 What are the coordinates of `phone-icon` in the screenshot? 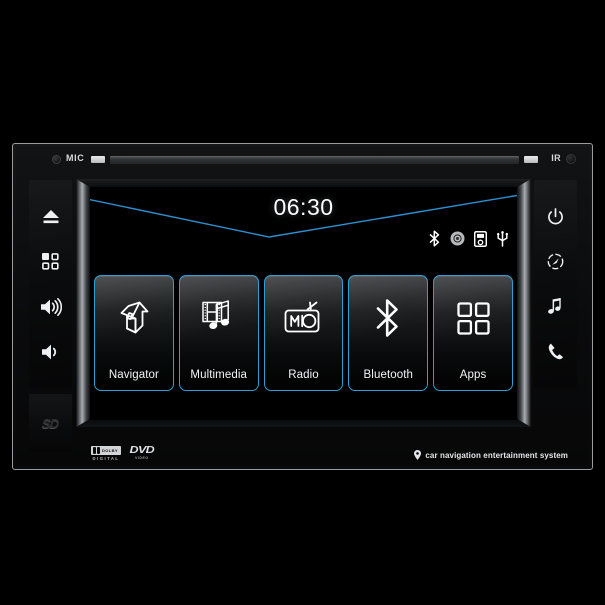 It's located at (555, 351).